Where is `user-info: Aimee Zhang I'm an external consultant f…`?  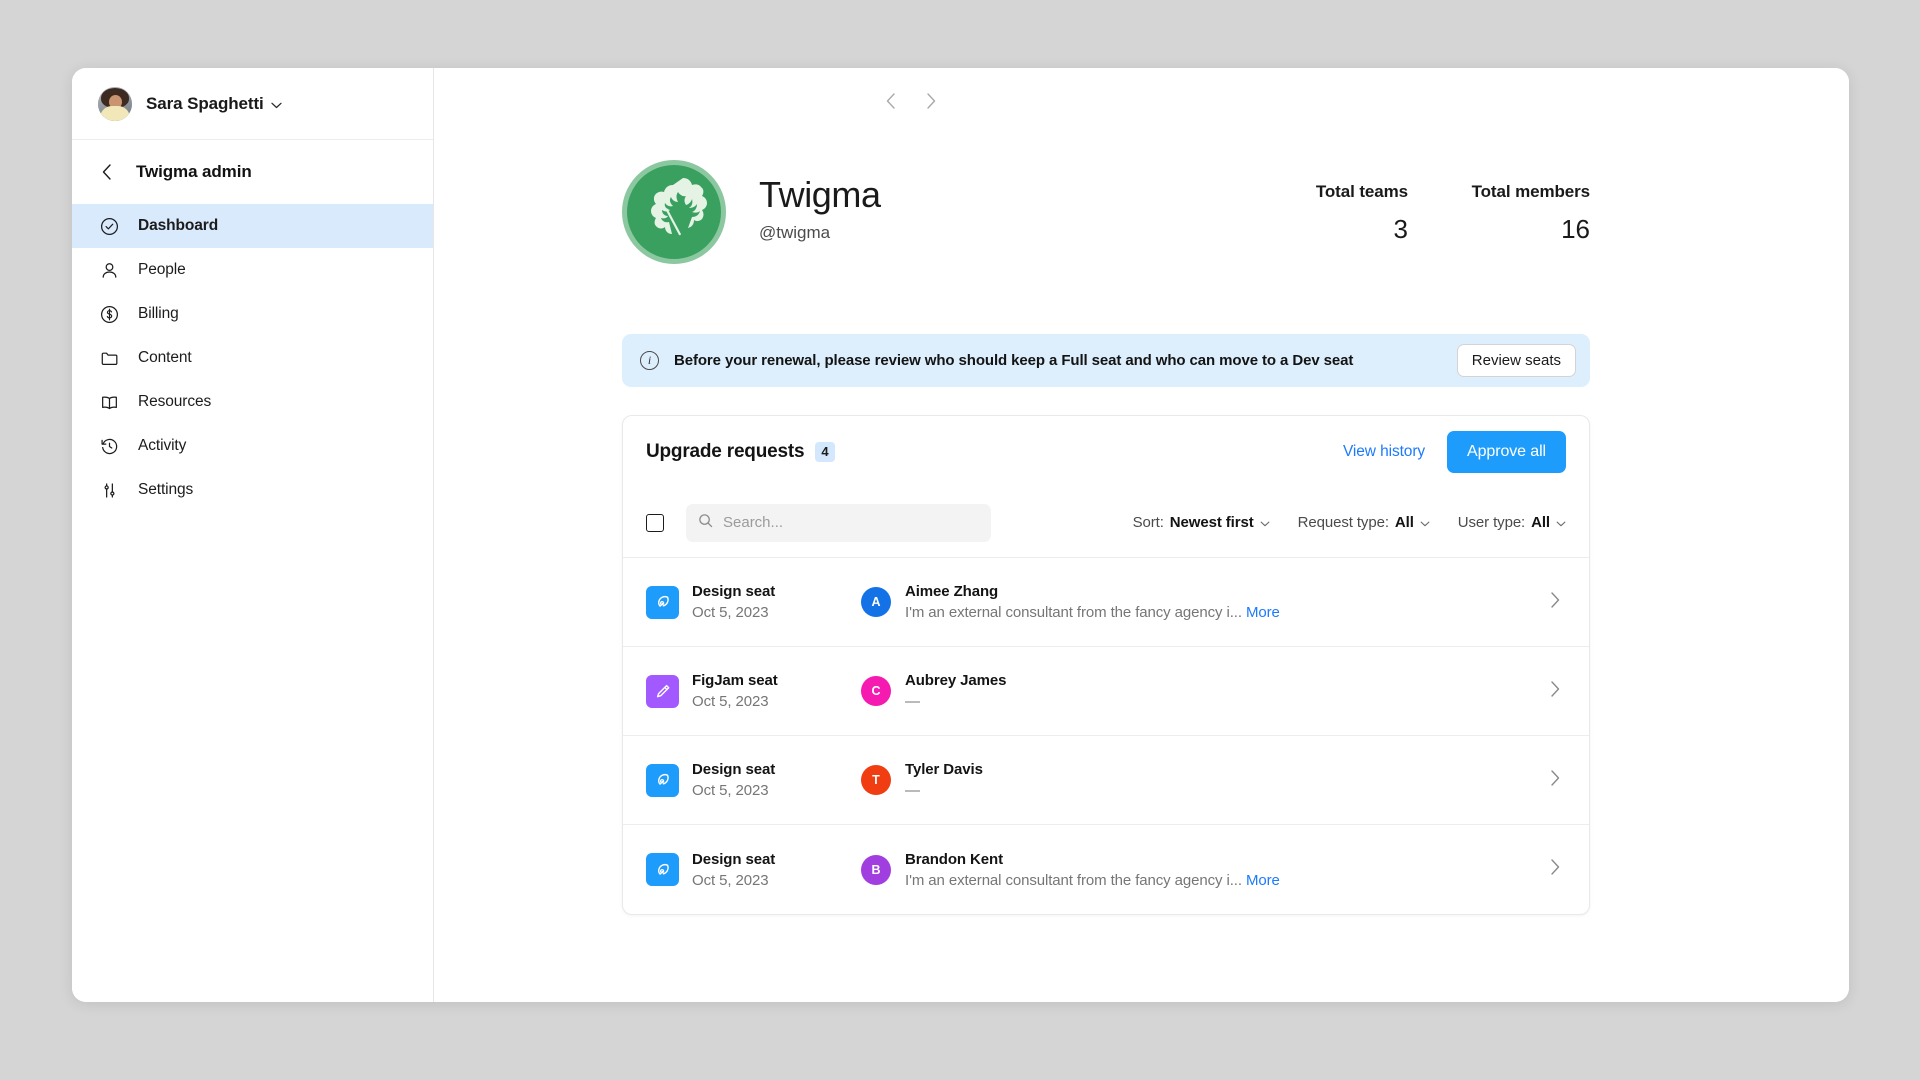
user-info: Aimee Zhang I'm an external consultant f… is located at coordinates (1092, 602).